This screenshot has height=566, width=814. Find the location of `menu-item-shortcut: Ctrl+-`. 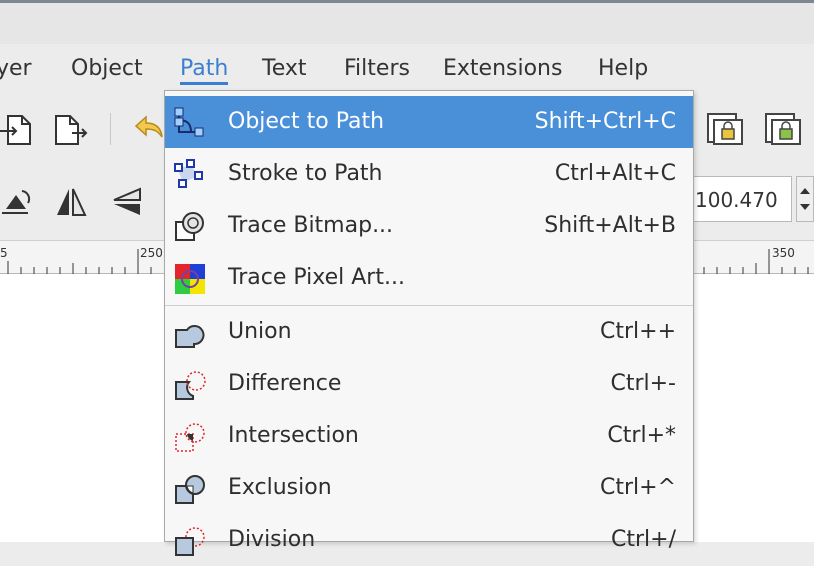

menu-item-shortcut: Ctrl+- is located at coordinates (643, 383).